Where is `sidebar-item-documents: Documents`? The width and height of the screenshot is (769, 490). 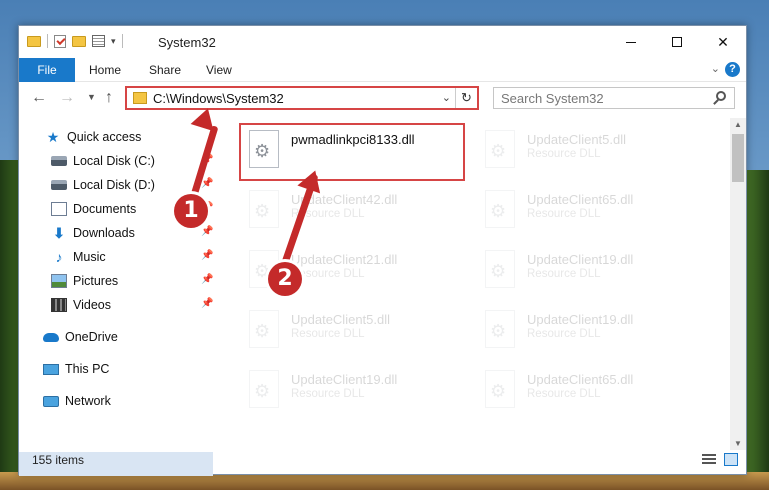 sidebar-item-documents: Documents is located at coordinates (93, 209).